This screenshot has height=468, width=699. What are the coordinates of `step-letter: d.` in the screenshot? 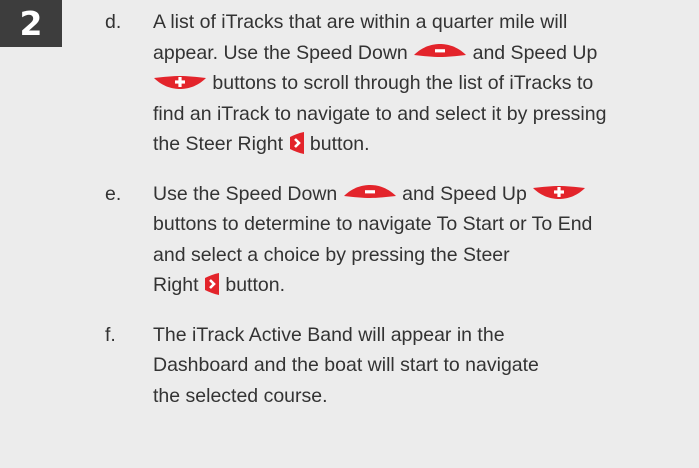 It's located at (113, 22).